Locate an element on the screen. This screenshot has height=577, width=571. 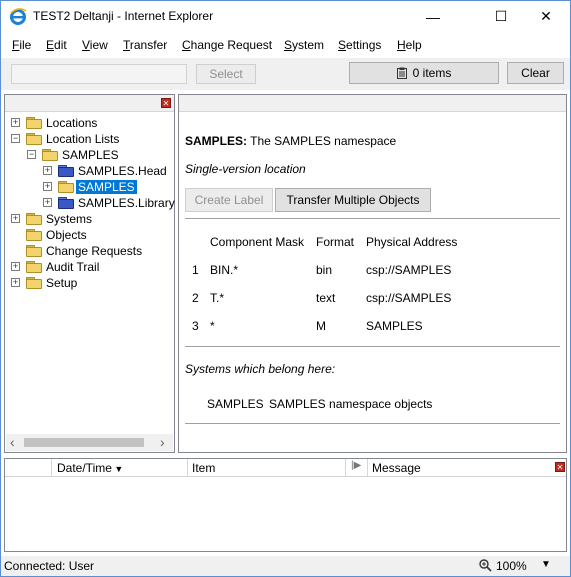
menu-file: File is located at coordinates (21, 45).